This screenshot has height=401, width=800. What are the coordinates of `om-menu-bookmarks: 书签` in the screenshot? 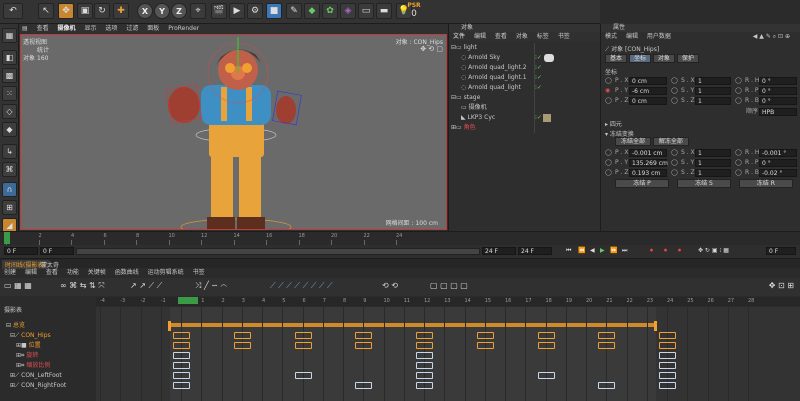 It's located at (564, 36).